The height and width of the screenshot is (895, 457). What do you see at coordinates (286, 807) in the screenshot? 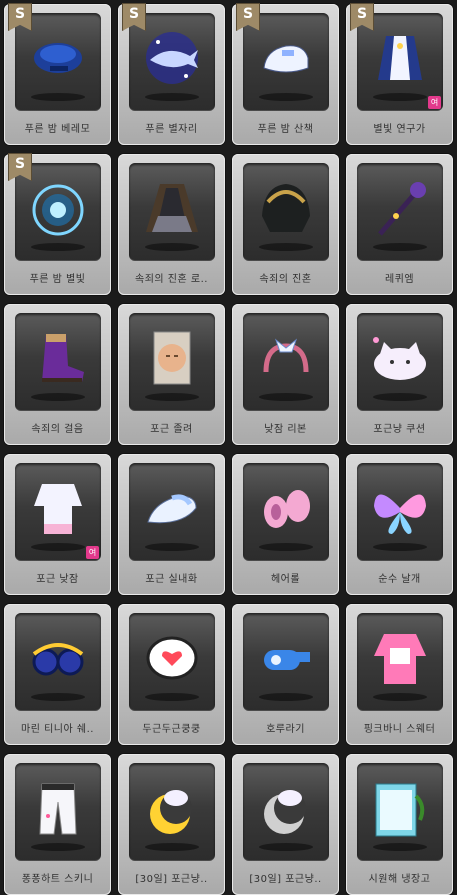
I see `cat-moon-silver-icon` at bounding box center [286, 807].